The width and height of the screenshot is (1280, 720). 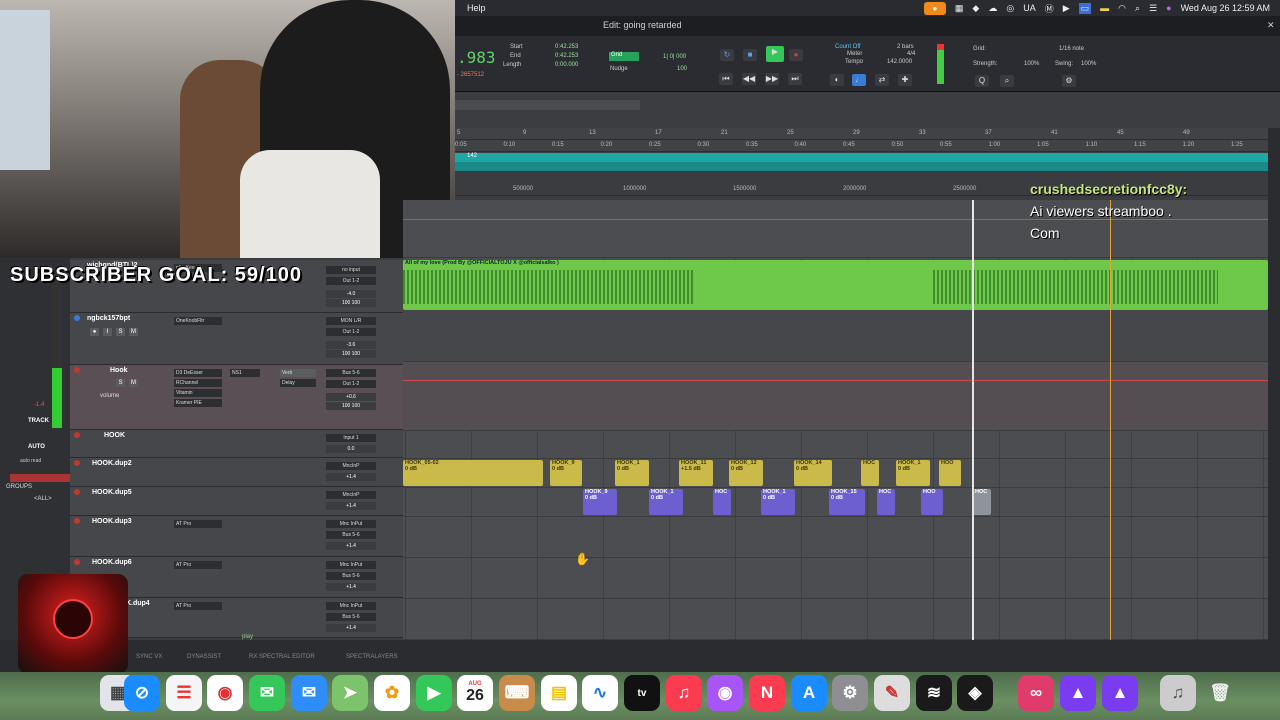 What do you see at coordinates (975, 8) in the screenshot?
I see `bell-icon: ◆` at bounding box center [975, 8].